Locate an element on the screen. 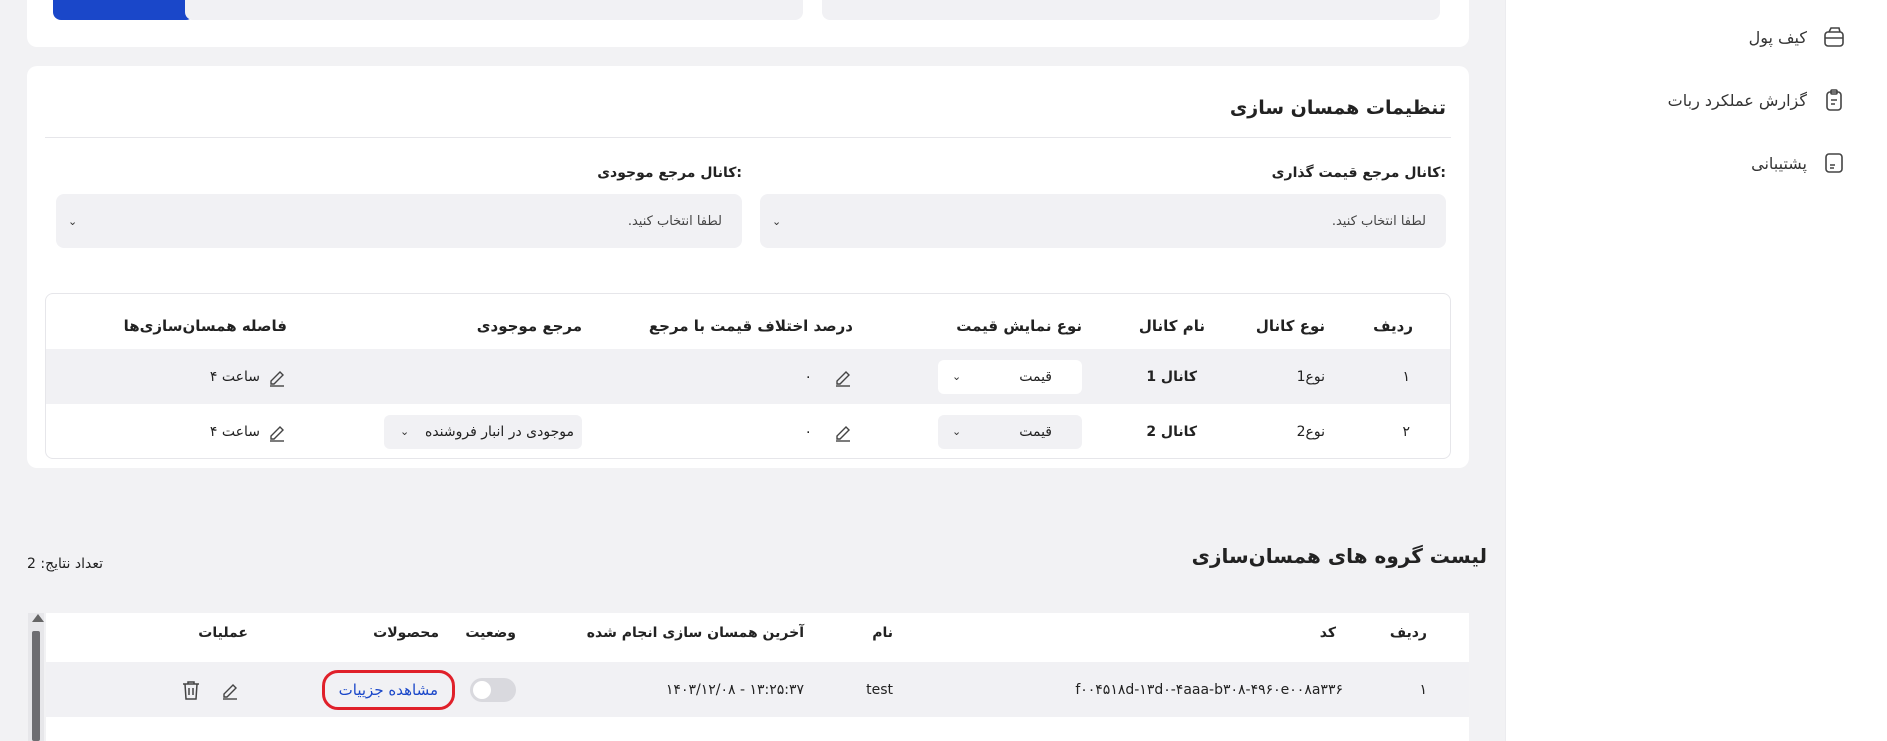 This screenshot has height=741, width=1887. top-action-button is located at coordinates (123, 10).